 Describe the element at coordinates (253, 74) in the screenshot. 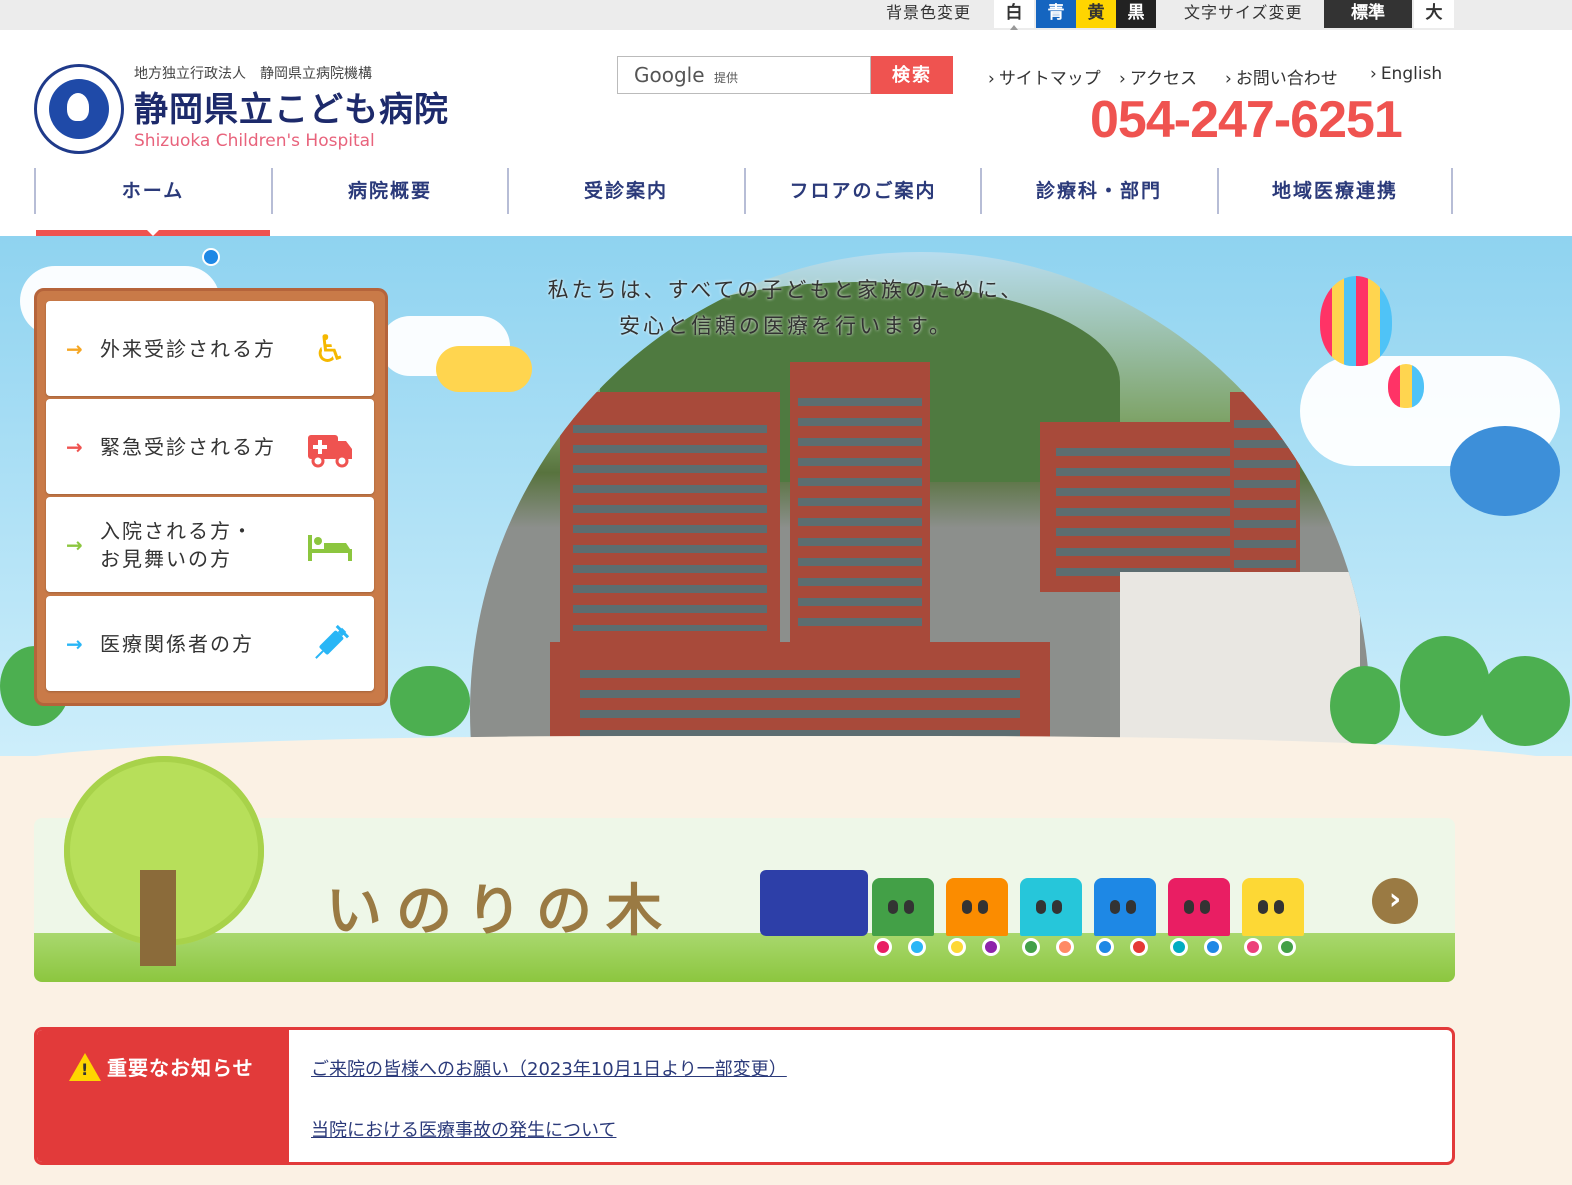

I see `organization-name: 地方独立行政法人 静岡県立病院機構` at that location.